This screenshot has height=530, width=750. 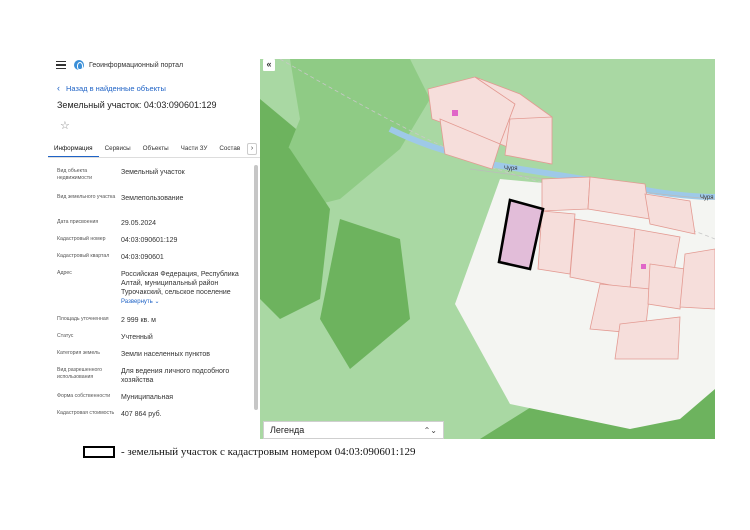 What do you see at coordinates (194, 148) in the screenshot?
I see `tab-parcel-parts: Части ЗУ` at bounding box center [194, 148].